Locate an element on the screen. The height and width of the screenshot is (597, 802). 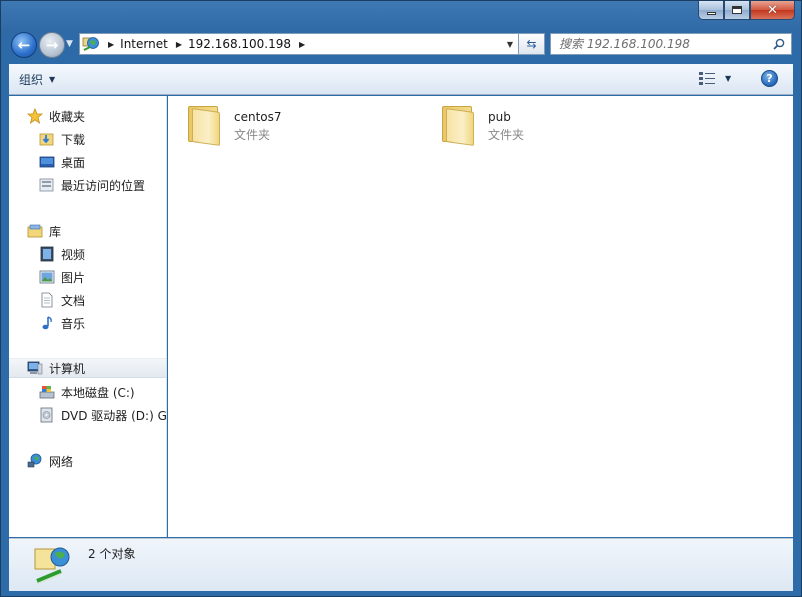
sidebar-item-desktop: 桌面 is located at coordinates (62, 162).